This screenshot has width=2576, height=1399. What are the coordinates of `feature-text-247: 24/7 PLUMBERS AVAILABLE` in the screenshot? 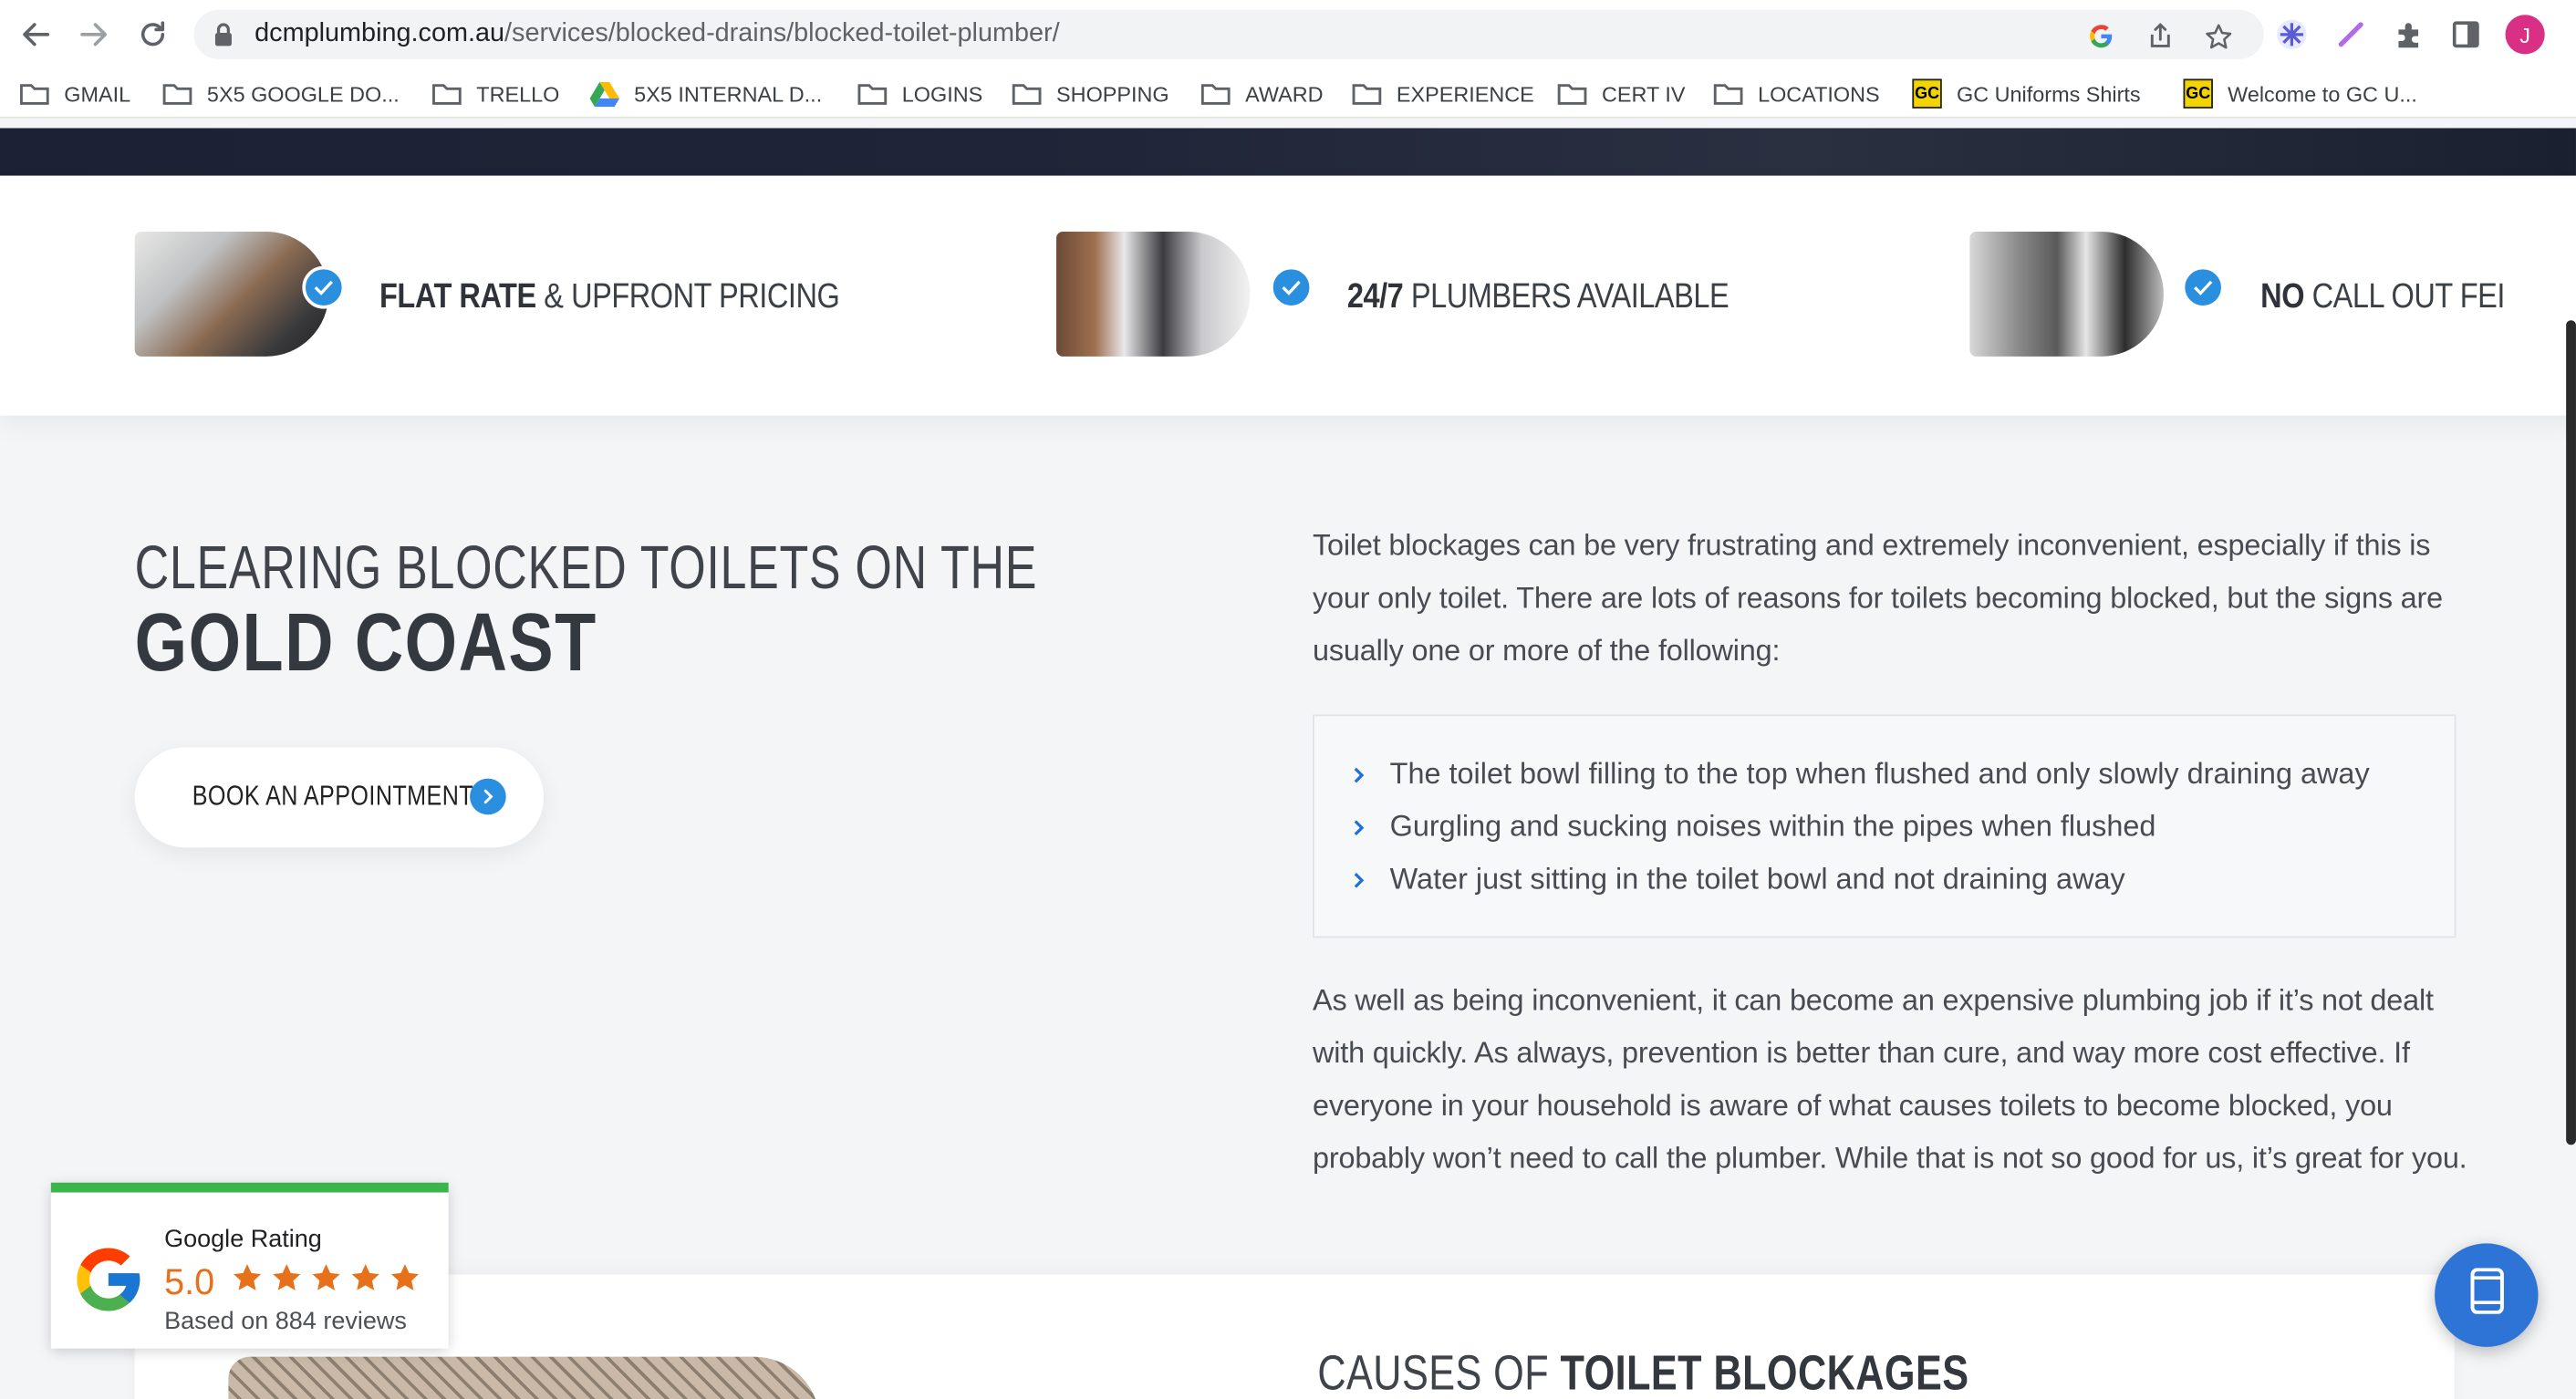 It's located at (1537, 296).